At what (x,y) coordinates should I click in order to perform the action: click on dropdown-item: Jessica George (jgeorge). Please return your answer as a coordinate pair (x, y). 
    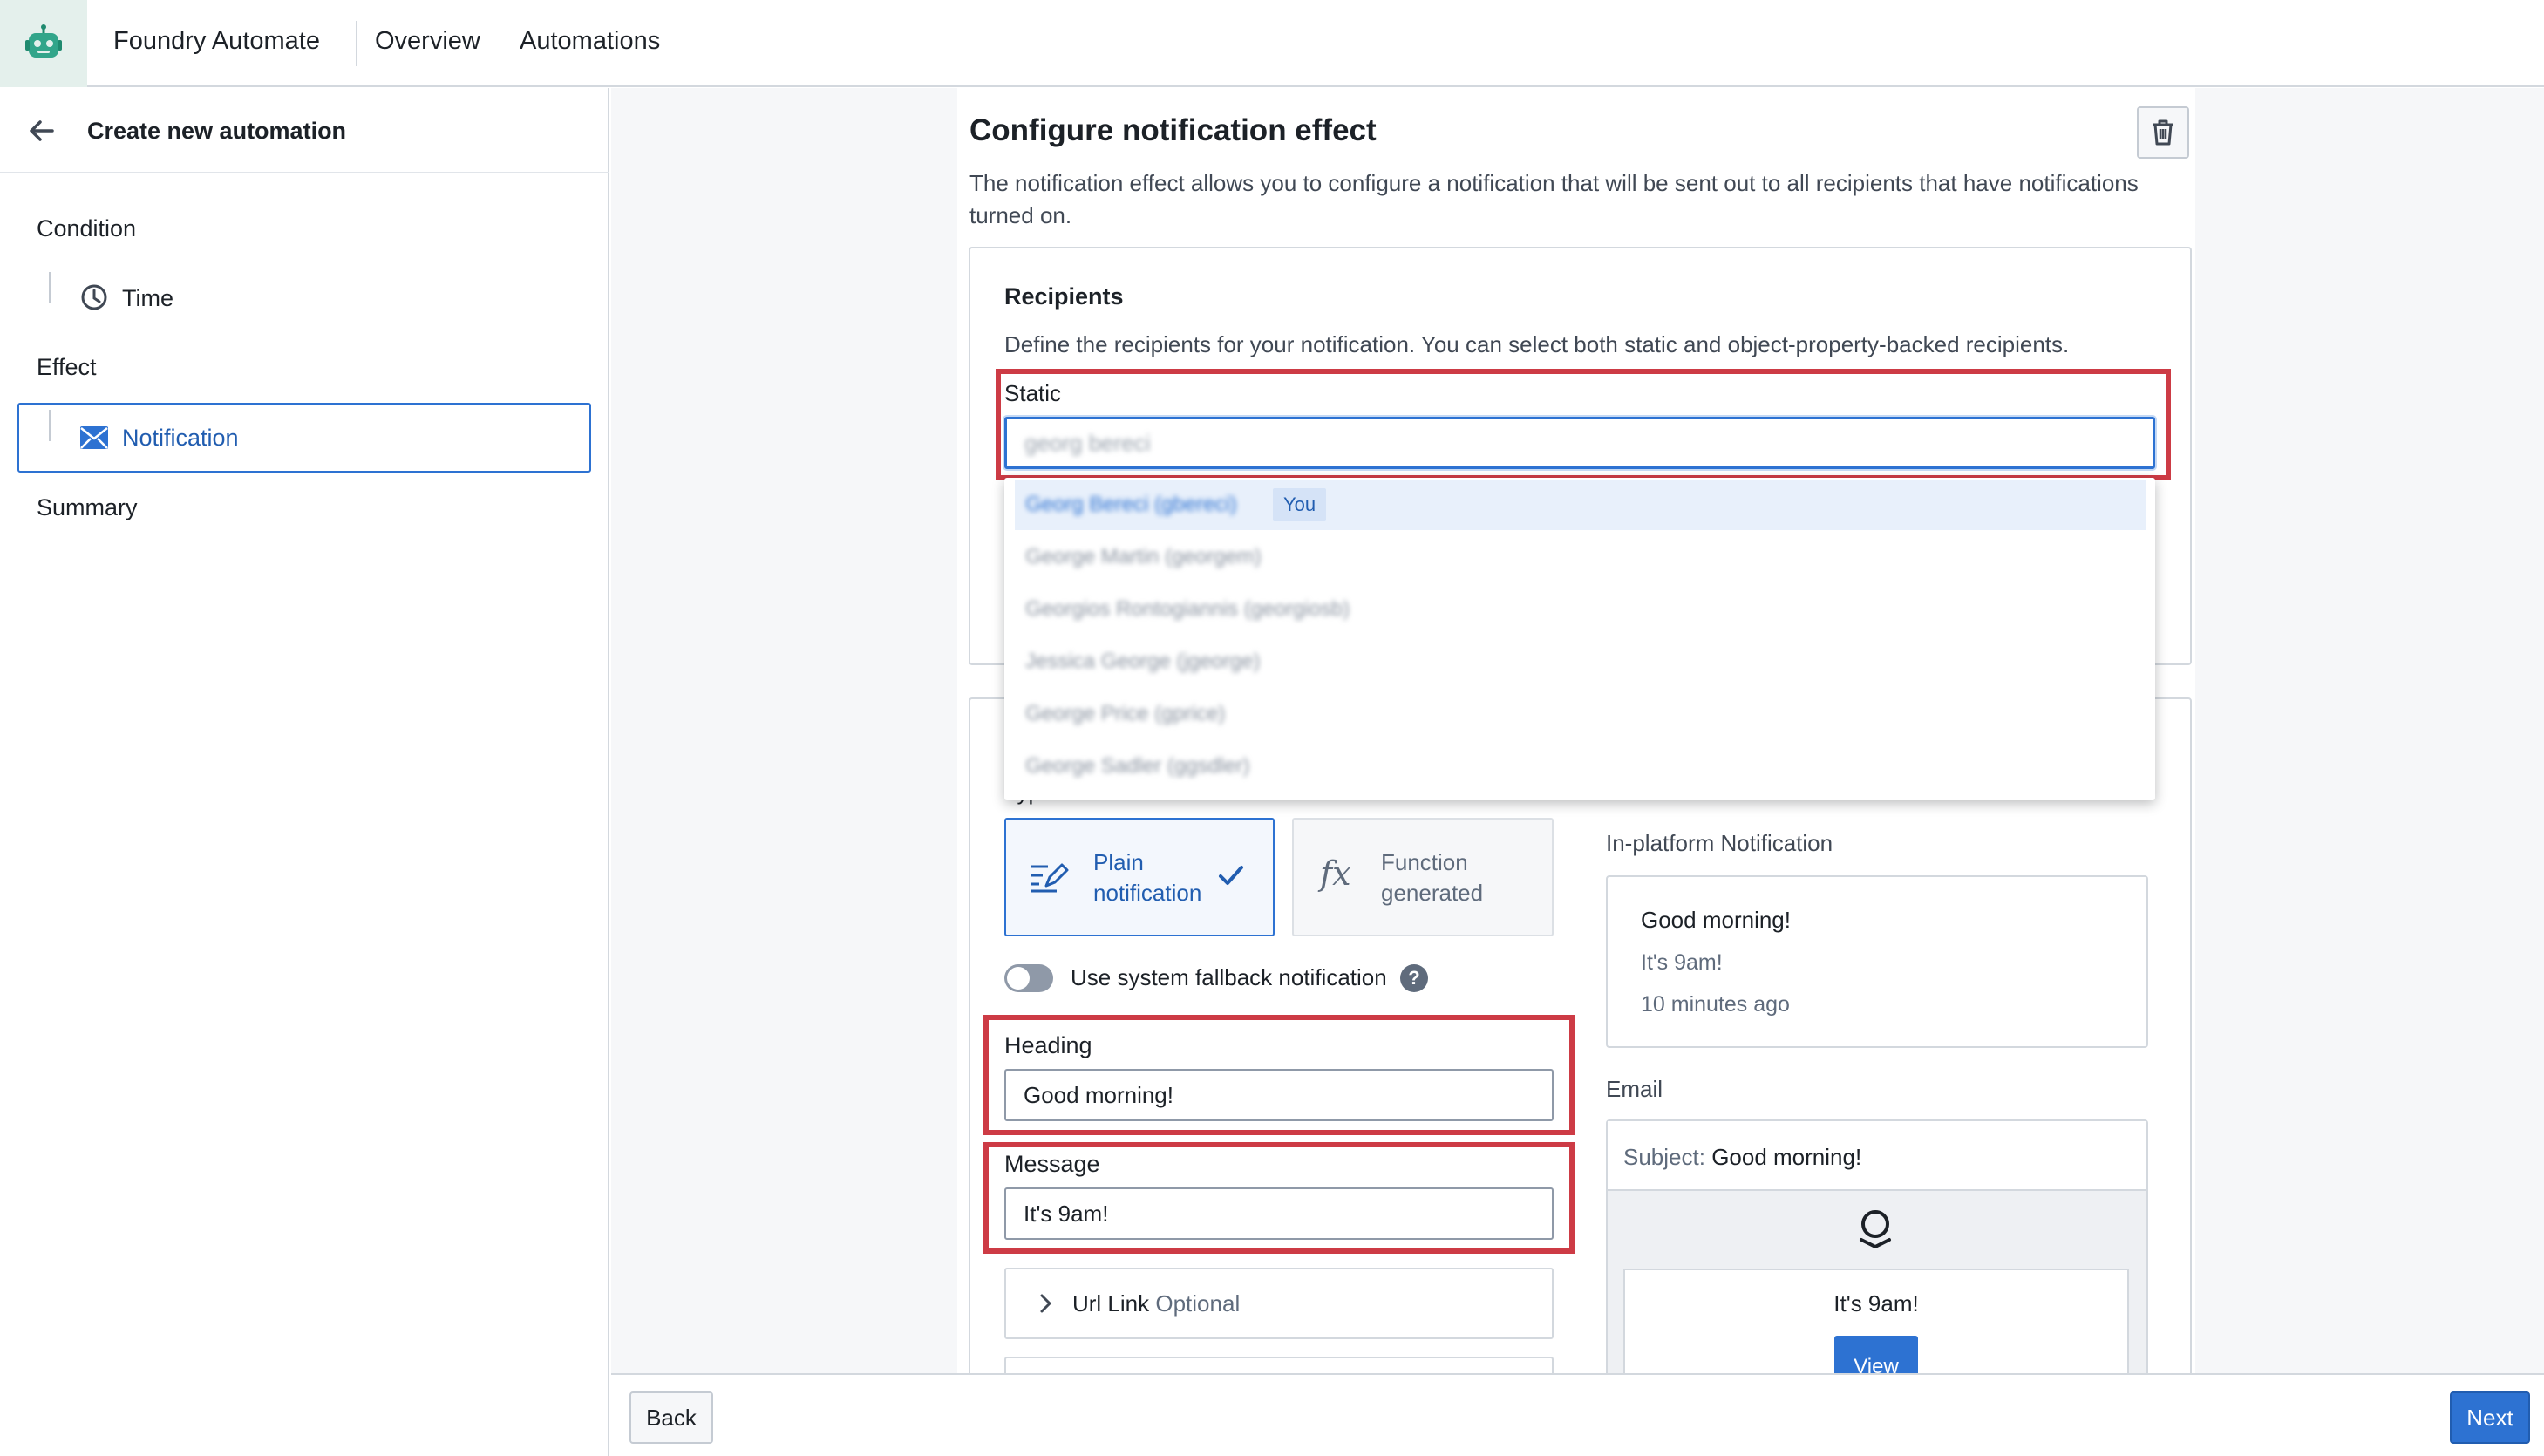
    Looking at the image, I should click on (1577, 661).